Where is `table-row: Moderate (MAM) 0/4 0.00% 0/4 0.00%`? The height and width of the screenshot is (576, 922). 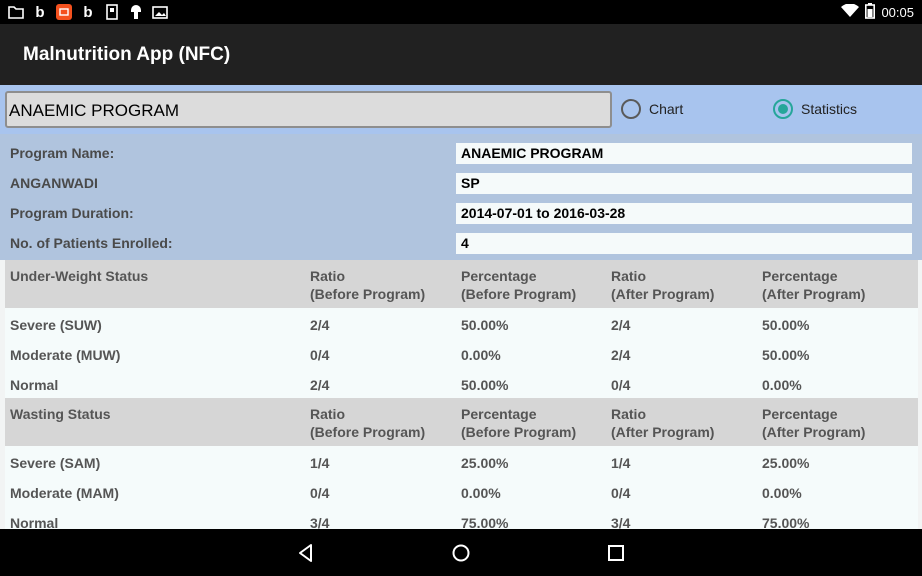 table-row: Moderate (MAM) 0/4 0.00% 0/4 0.00% is located at coordinates (461, 491).